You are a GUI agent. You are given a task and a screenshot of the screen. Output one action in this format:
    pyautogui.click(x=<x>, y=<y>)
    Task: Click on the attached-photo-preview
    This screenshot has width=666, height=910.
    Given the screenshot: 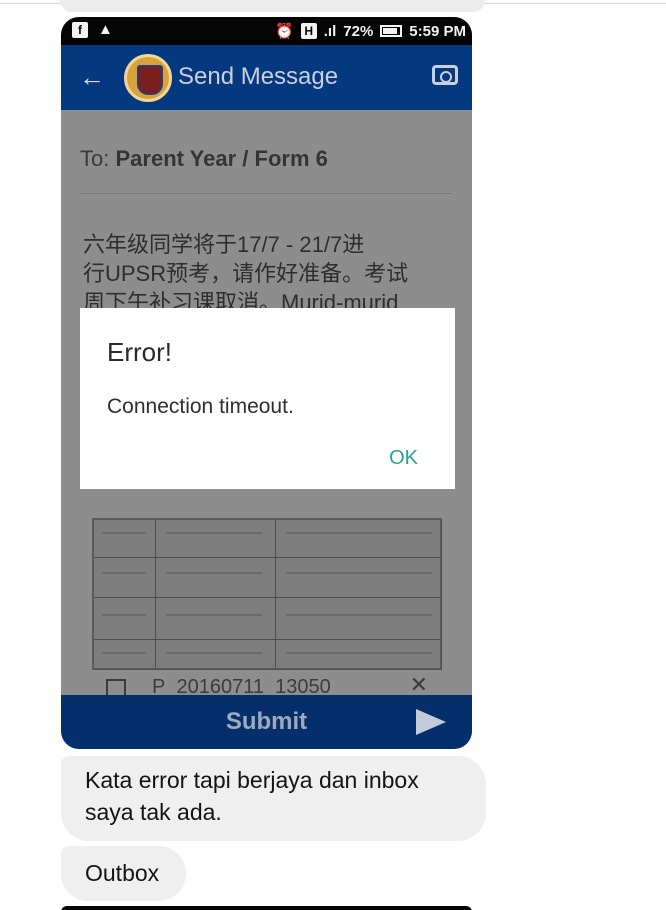 What is the action you would take?
    pyautogui.click(x=267, y=594)
    